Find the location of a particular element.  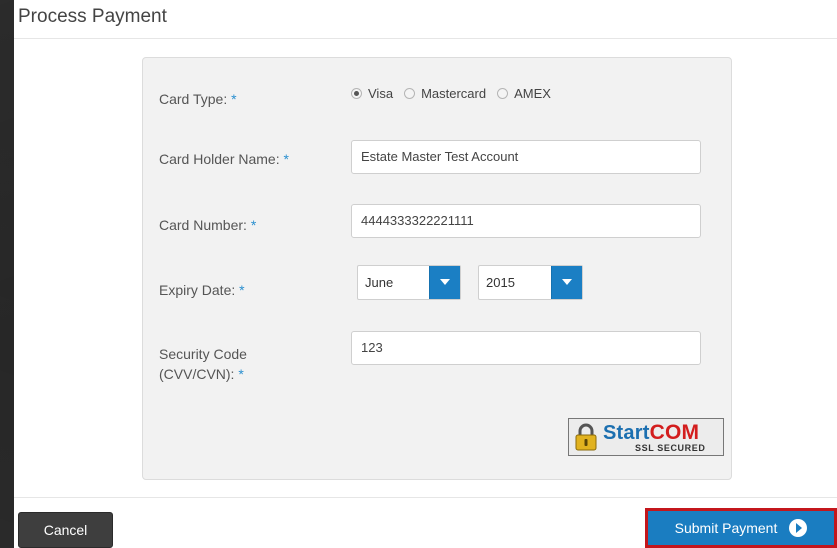

radio-mastercard-button is located at coordinates (410, 93).